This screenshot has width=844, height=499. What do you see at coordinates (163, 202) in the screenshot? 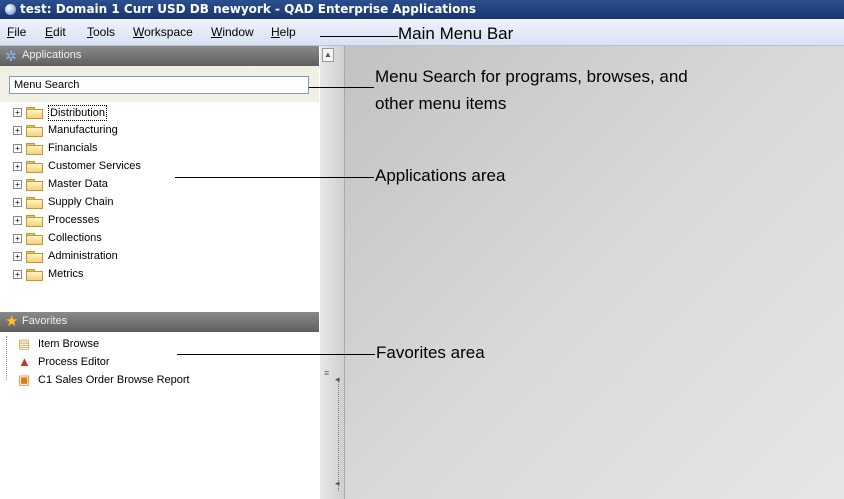
I see `tree-item-supply-chain: + Supply Chain` at bounding box center [163, 202].